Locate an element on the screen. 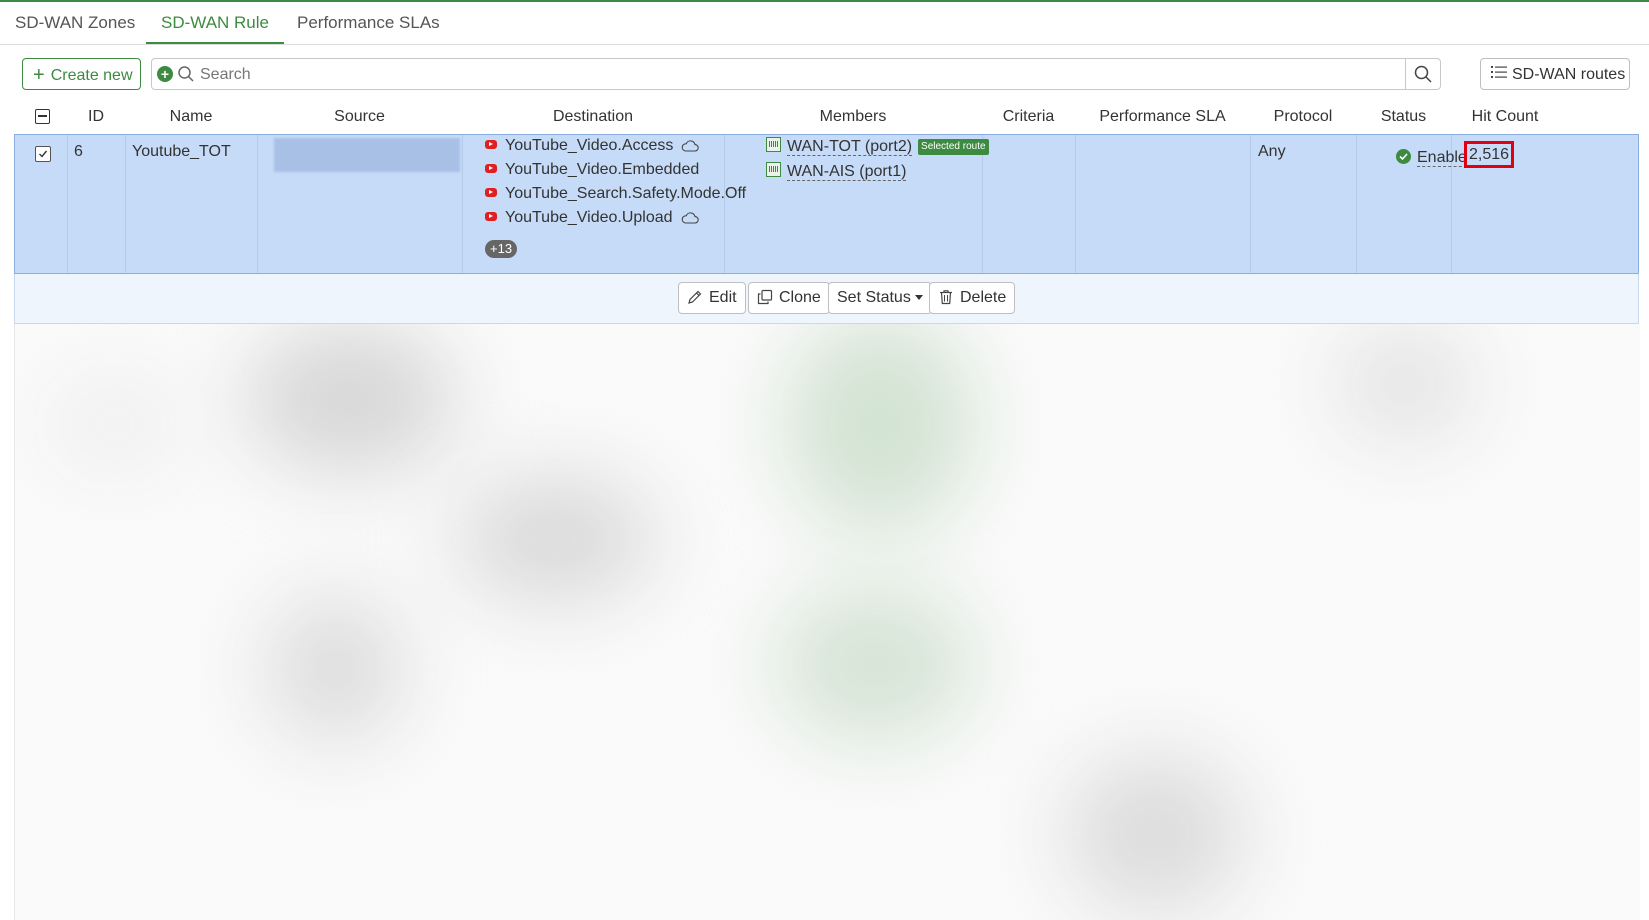 This screenshot has height=920, width=1649. edit-button: Edit is located at coordinates (712, 298).